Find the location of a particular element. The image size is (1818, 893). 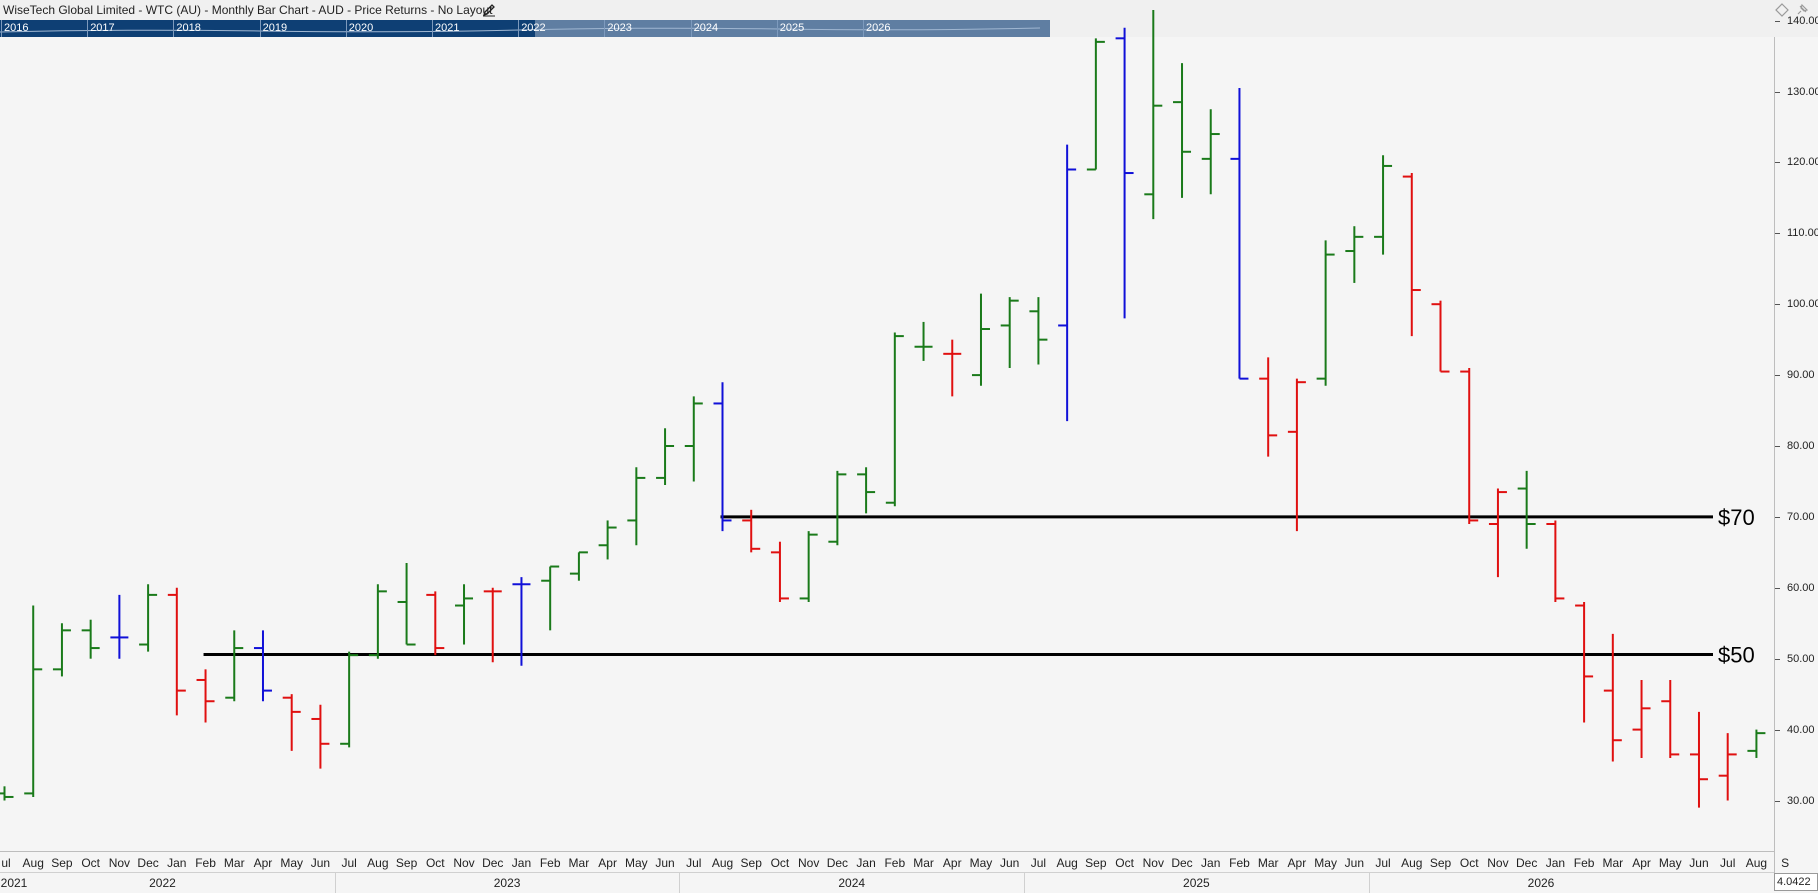

month-label: Mar is located at coordinates (923, 863).